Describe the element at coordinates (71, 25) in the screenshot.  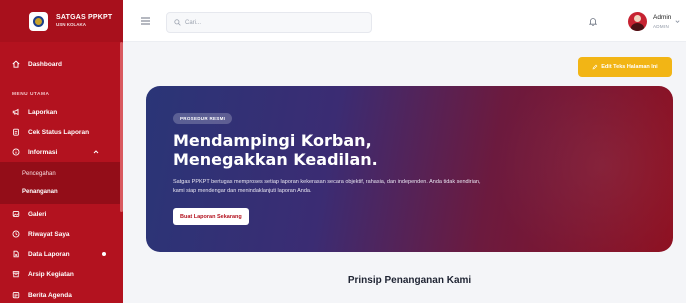
I see `brand-subtitle: USN KOLAKA` at that location.